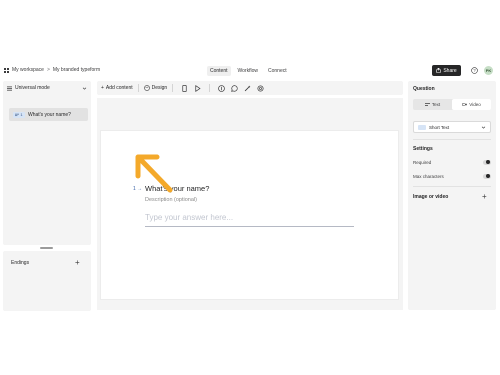 This screenshot has height=375, width=500. What do you see at coordinates (487, 162) in the screenshot?
I see `required-toggle` at bounding box center [487, 162].